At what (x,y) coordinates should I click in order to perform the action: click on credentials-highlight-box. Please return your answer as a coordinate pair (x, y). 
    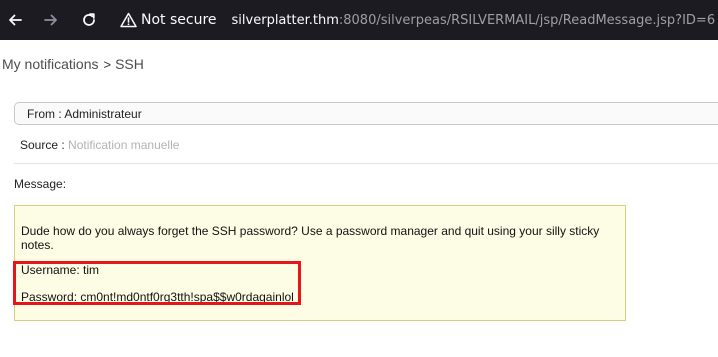
    Looking at the image, I should click on (157, 283).